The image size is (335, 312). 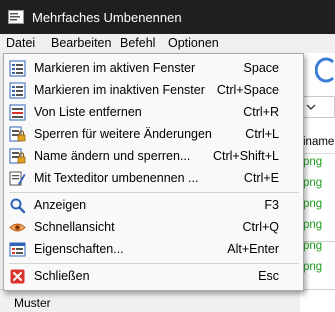 I want to click on menu-item-shortcut: Ctrl+R, so click(x=261, y=112).